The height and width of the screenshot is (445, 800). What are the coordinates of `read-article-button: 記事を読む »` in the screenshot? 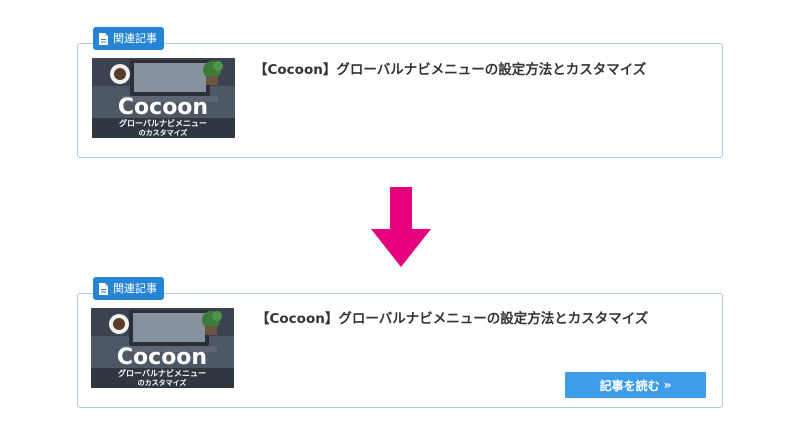 It's located at (635, 385).